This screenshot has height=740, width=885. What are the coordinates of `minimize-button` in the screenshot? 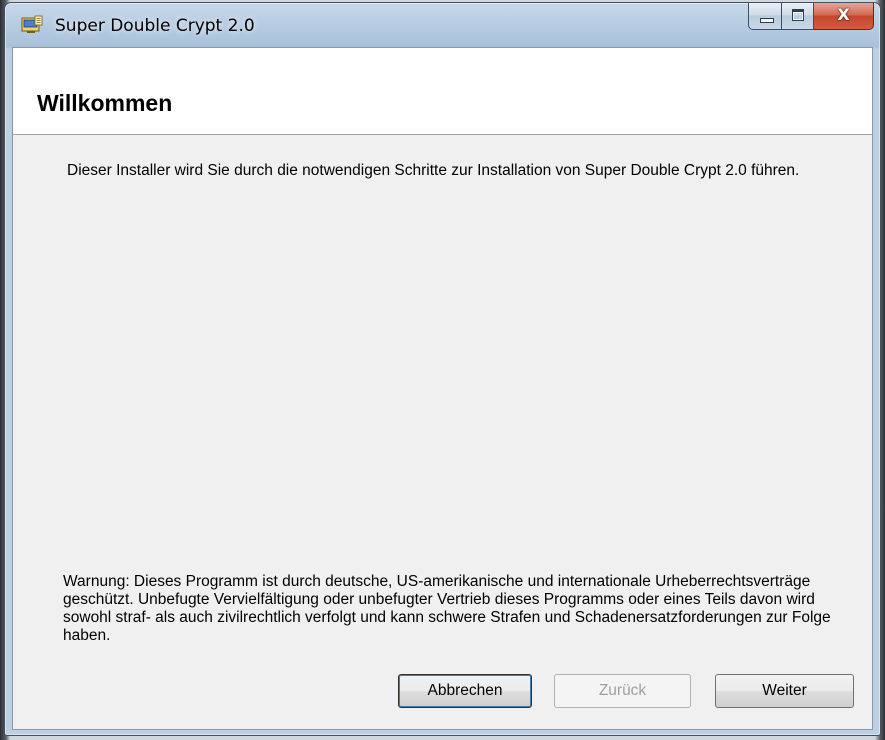 It's located at (765, 16).